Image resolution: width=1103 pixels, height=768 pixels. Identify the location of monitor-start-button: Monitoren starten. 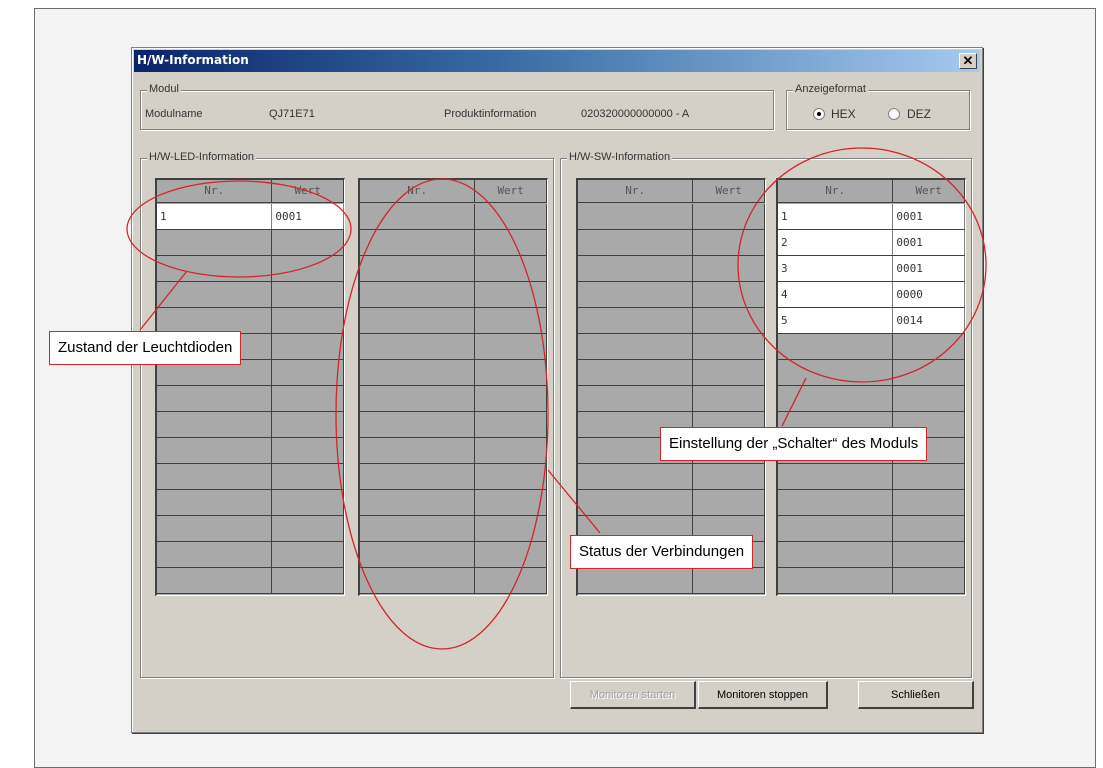
(633, 695).